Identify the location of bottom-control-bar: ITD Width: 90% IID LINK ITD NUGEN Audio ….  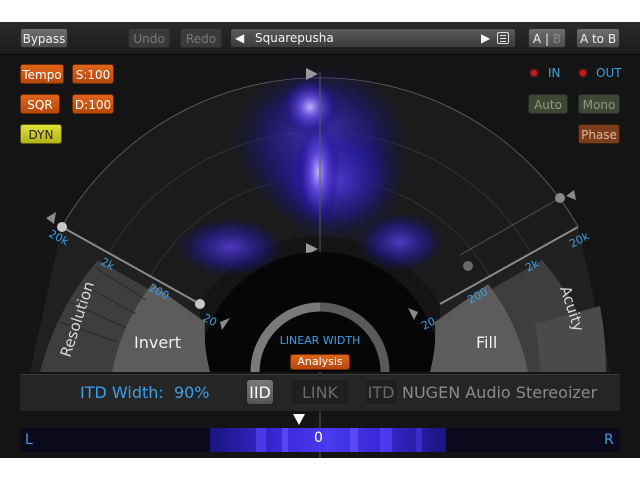
(320, 392).